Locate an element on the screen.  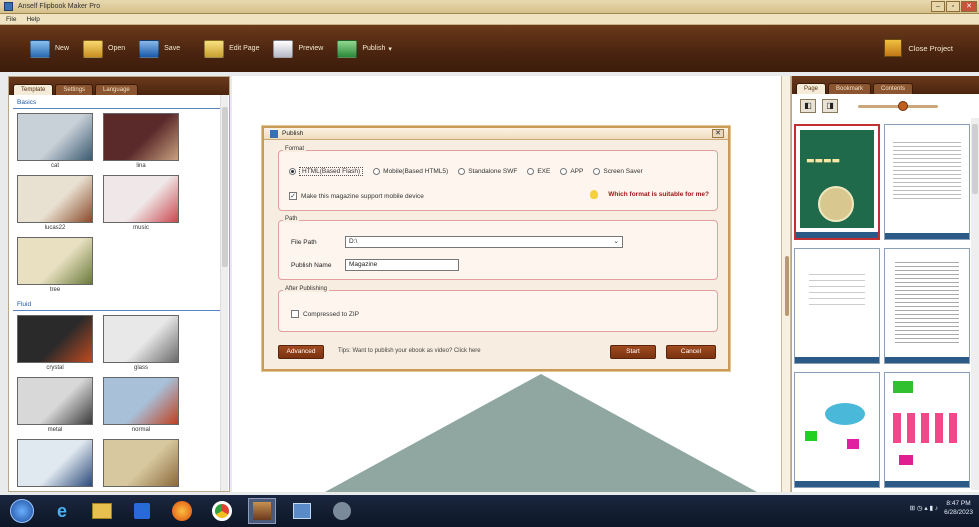
file-path-input: D:\ ⌄ is located at coordinates (484, 242).